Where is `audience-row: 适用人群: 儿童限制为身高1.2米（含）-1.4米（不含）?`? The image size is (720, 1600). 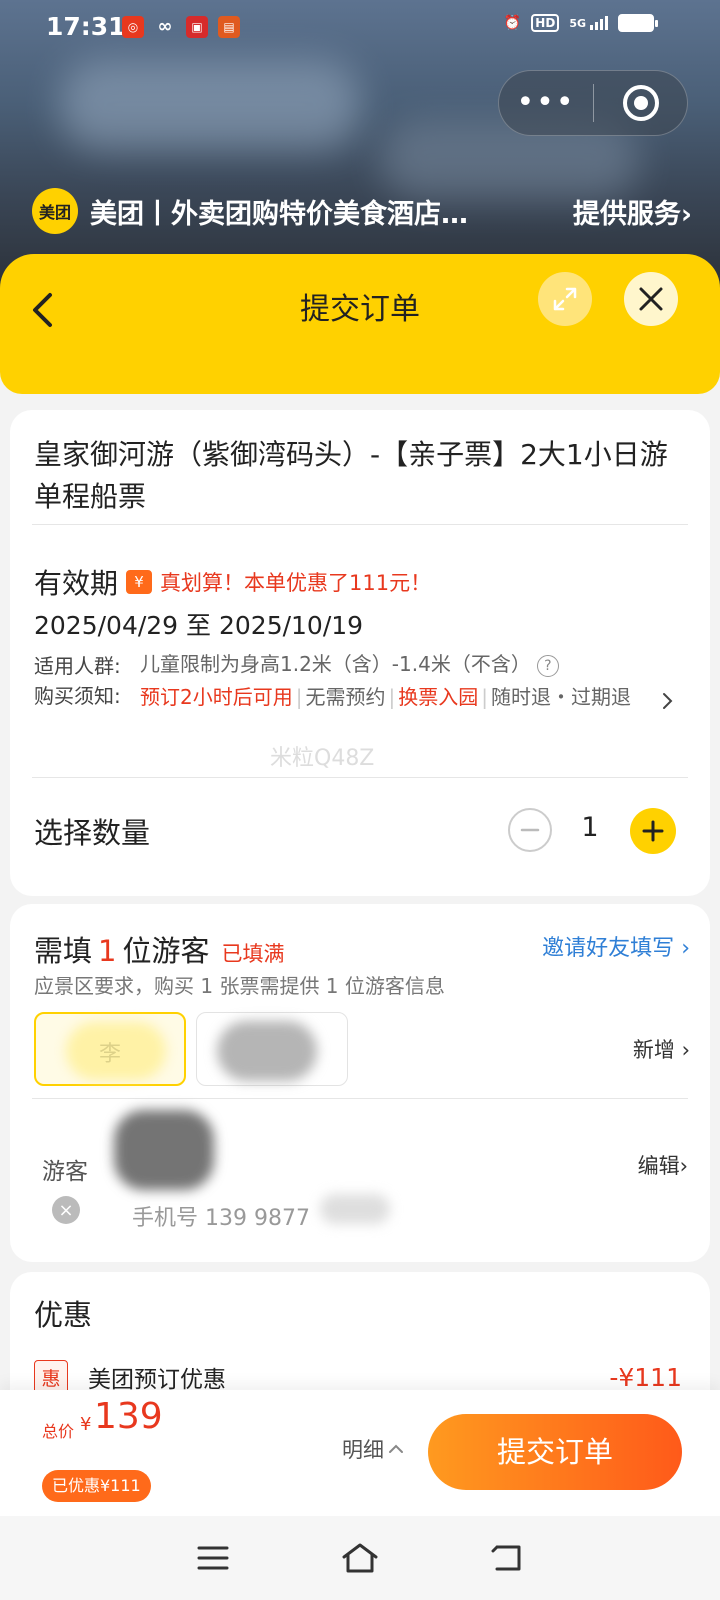
audience-row: 适用人群: 儿童限制为身高1.2米（含）-1.4米（不含）? is located at coordinates (296, 664).